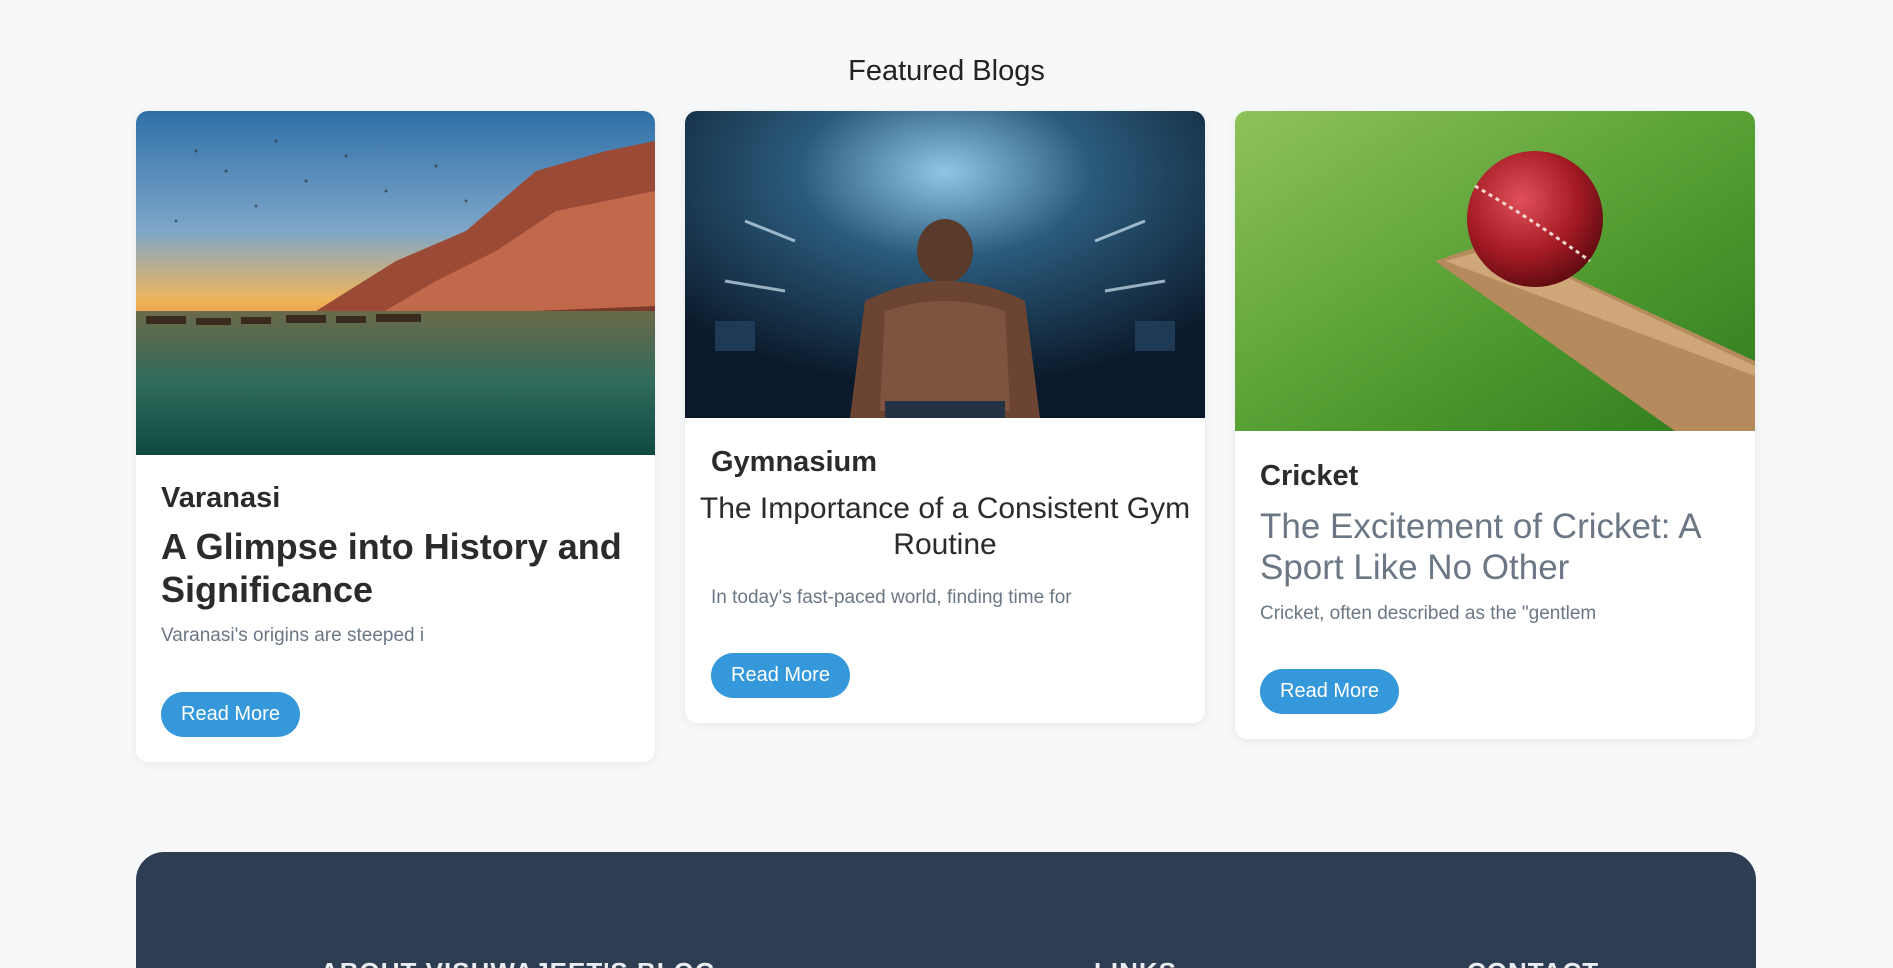 The width and height of the screenshot is (1893, 968). Describe the element at coordinates (395, 283) in the screenshot. I see `varanasi-image` at that location.